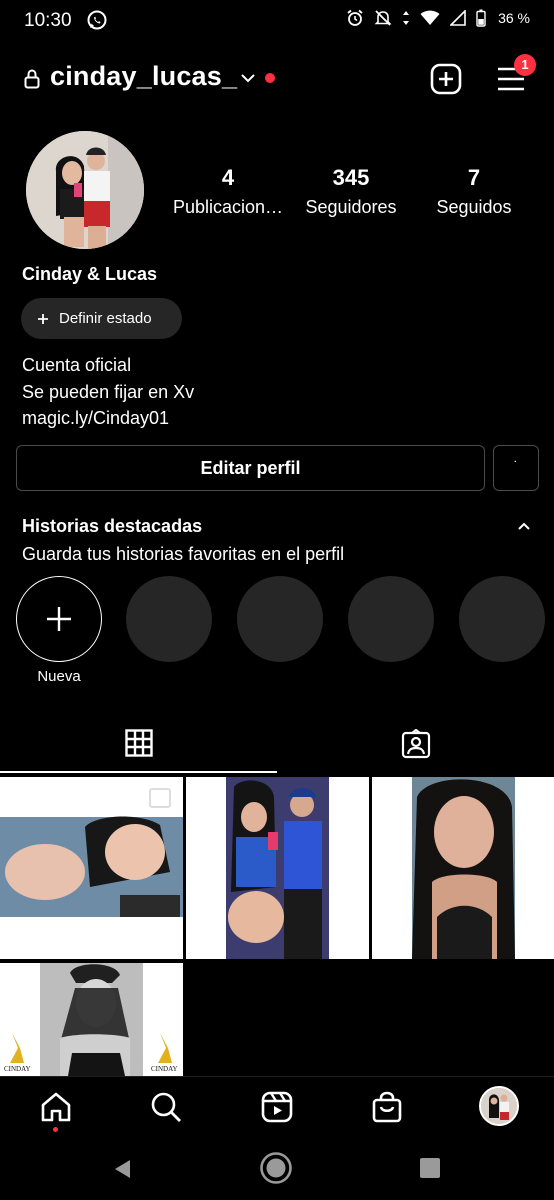 The image size is (554, 1200). Describe the element at coordinates (48, 20) in the screenshot. I see `clock: 10:30` at that location.